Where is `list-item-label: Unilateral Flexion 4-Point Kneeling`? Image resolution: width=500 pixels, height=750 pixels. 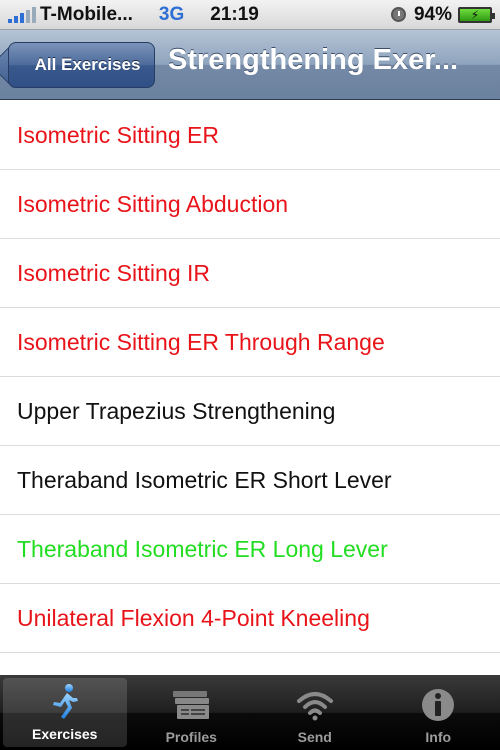
list-item-label: Unilateral Flexion 4-Point Kneeling is located at coordinates (193, 617).